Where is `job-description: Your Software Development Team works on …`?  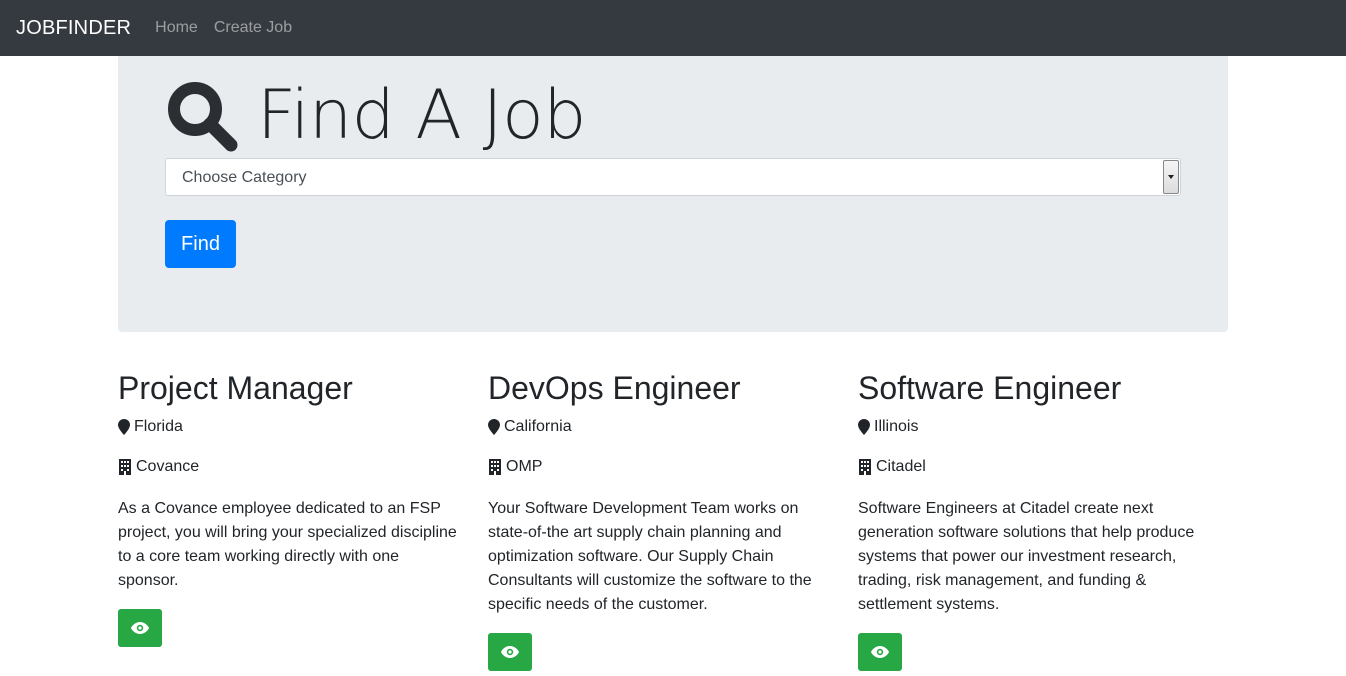 job-description: Your Software Development Team works on … is located at coordinates (650, 557).